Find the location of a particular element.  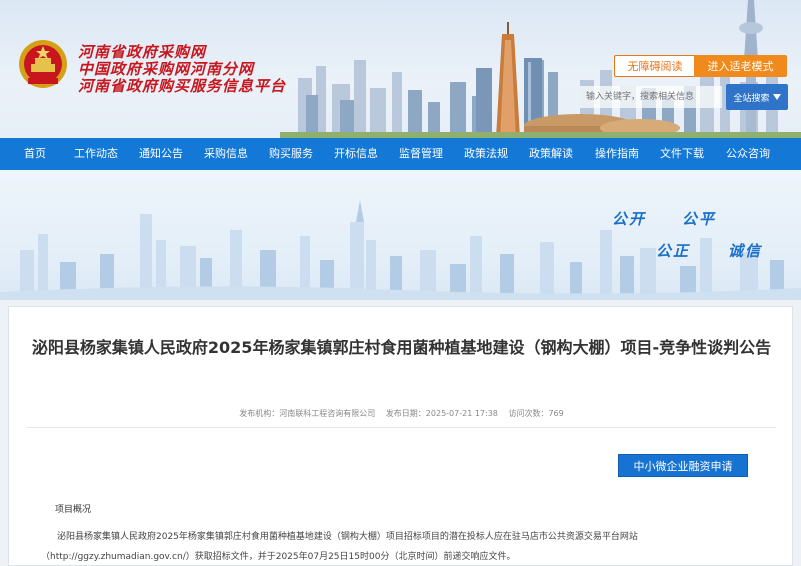

chevron-down-icon is located at coordinates (776, 97).